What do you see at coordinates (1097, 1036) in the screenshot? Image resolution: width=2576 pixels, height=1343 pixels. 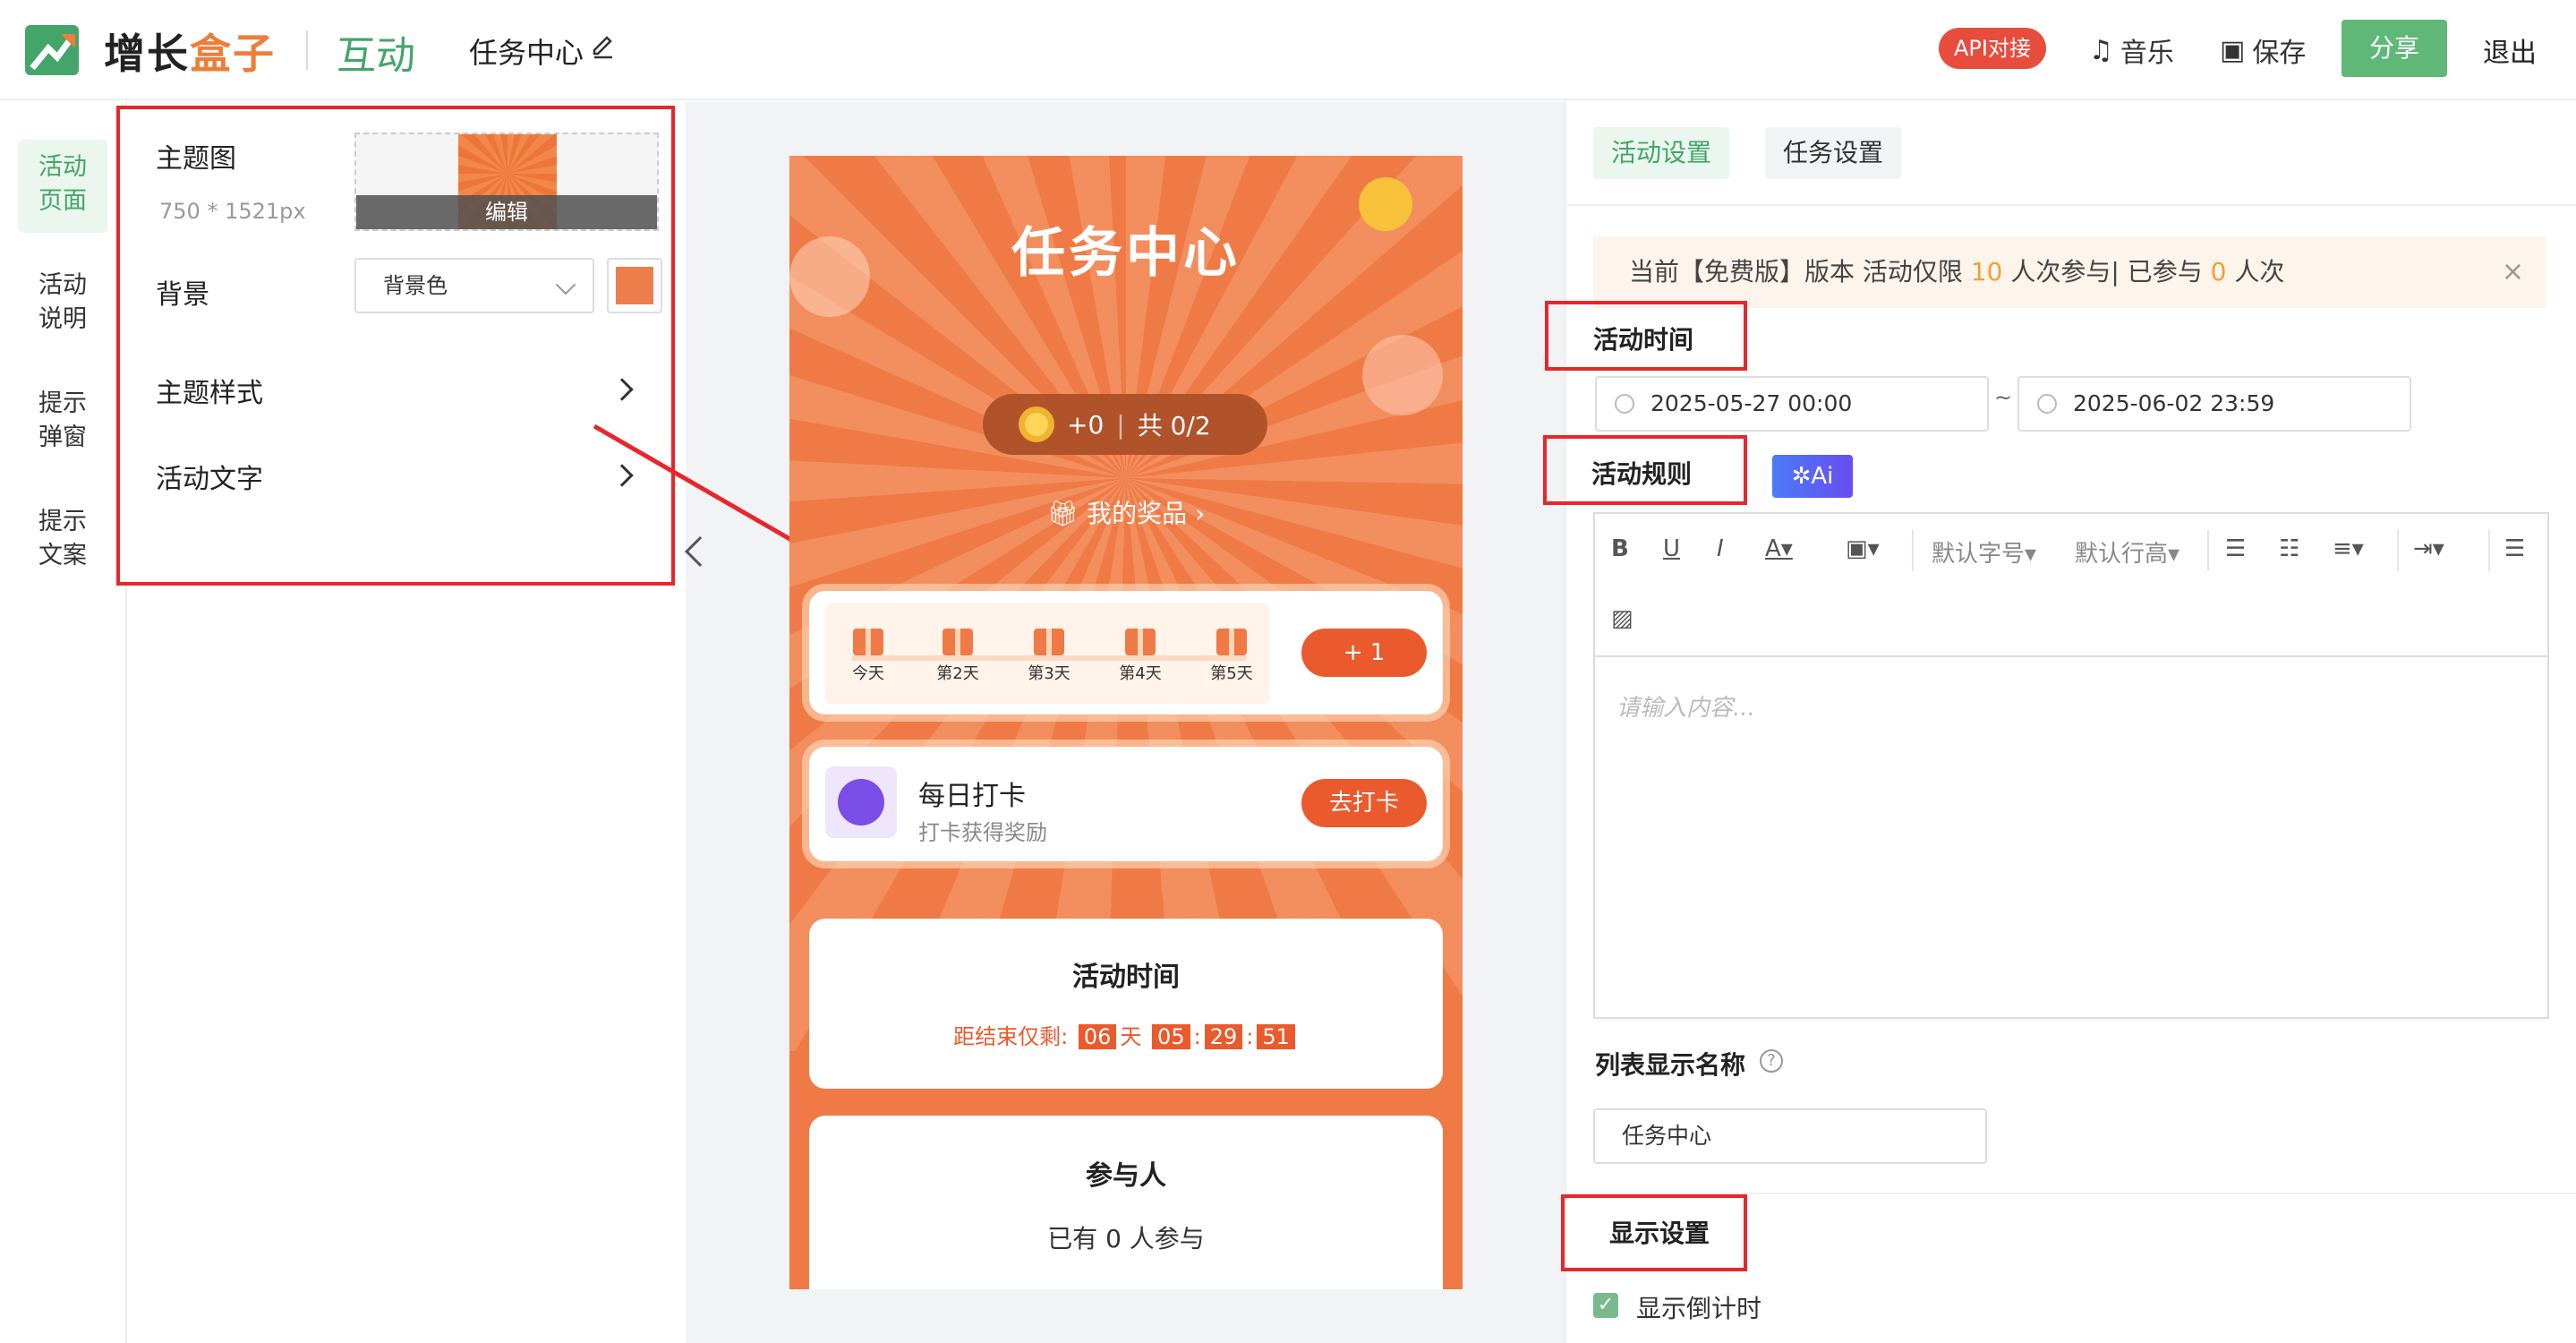 I see `countdown-days: 06` at bounding box center [1097, 1036].